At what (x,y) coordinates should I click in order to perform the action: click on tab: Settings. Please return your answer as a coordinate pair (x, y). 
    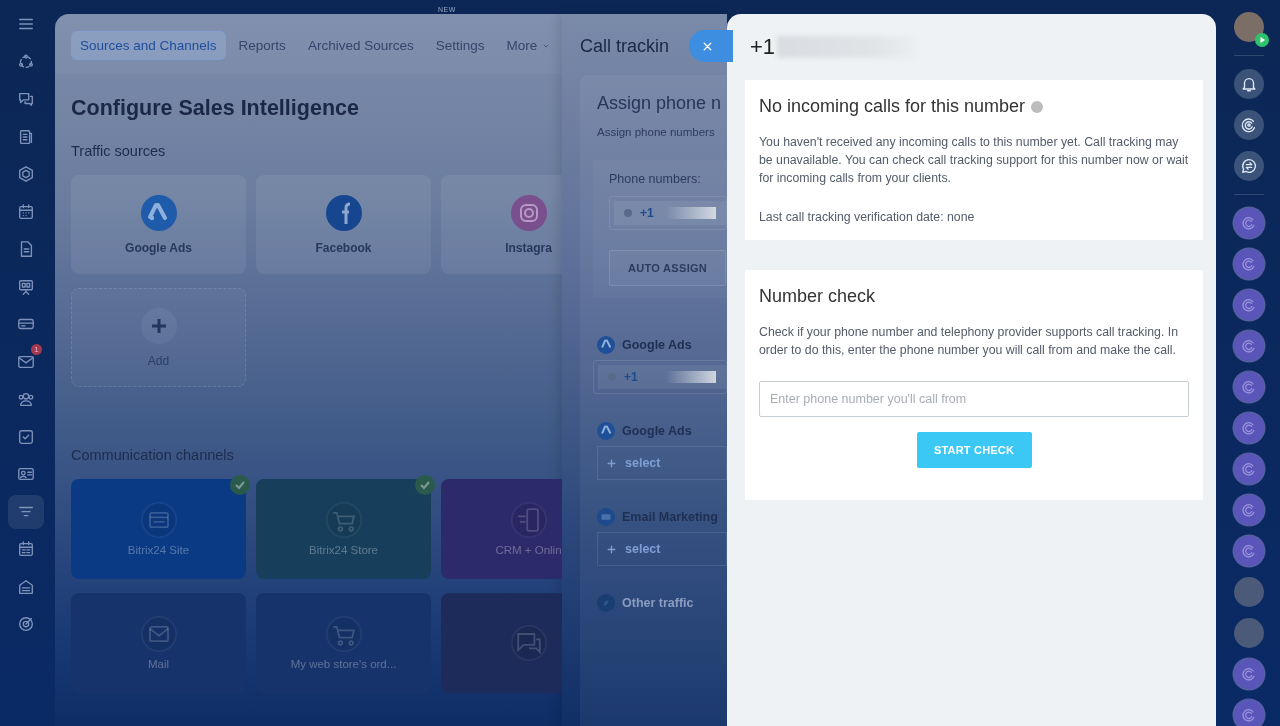
    Looking at the image, I should click on (460, 45).